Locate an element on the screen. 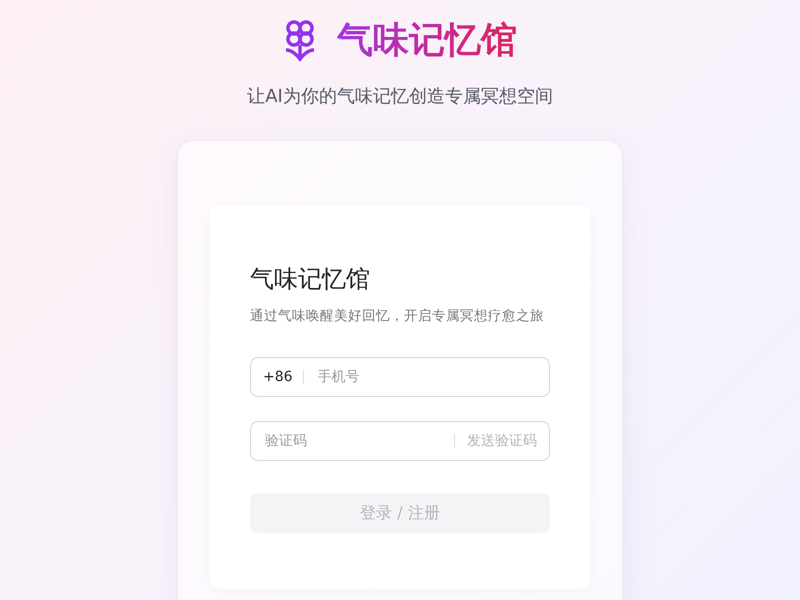 The image size is (800, 600). country-code: +86 is located at coordinates (278, 377).